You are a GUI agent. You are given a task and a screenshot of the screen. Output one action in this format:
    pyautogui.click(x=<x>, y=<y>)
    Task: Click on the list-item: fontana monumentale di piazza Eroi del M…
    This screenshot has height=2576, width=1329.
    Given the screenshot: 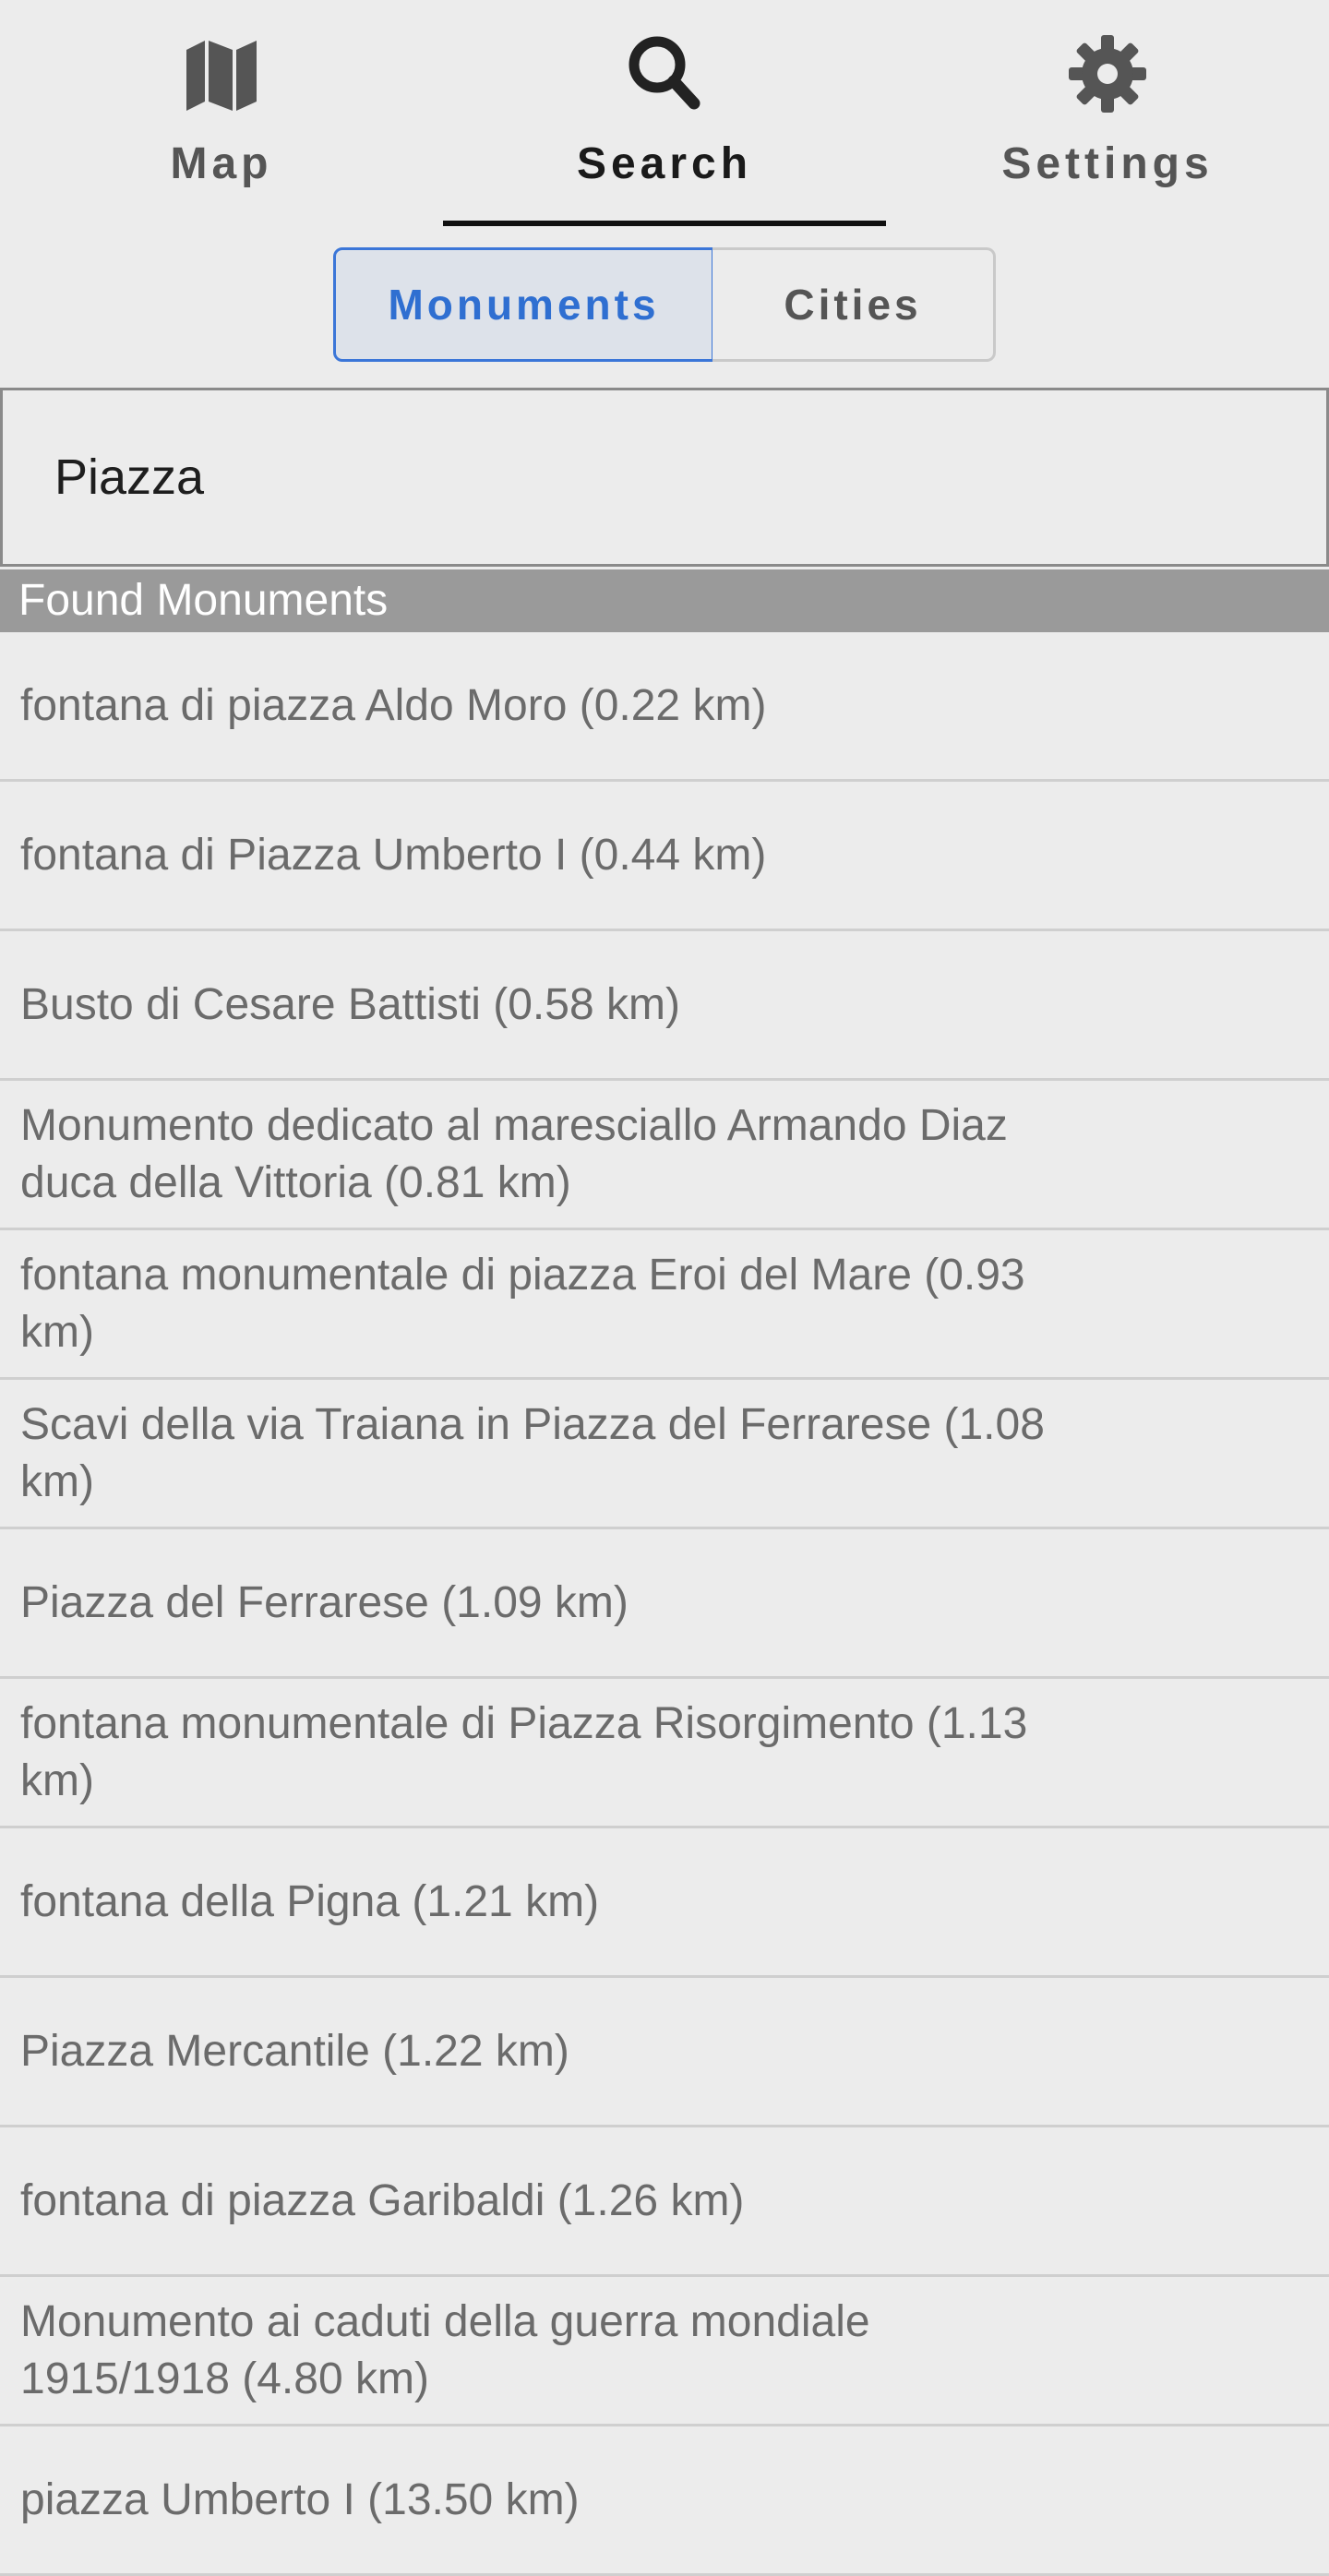 What is the action you would take?
    pyautogui.click(x=665, y=1305)
    